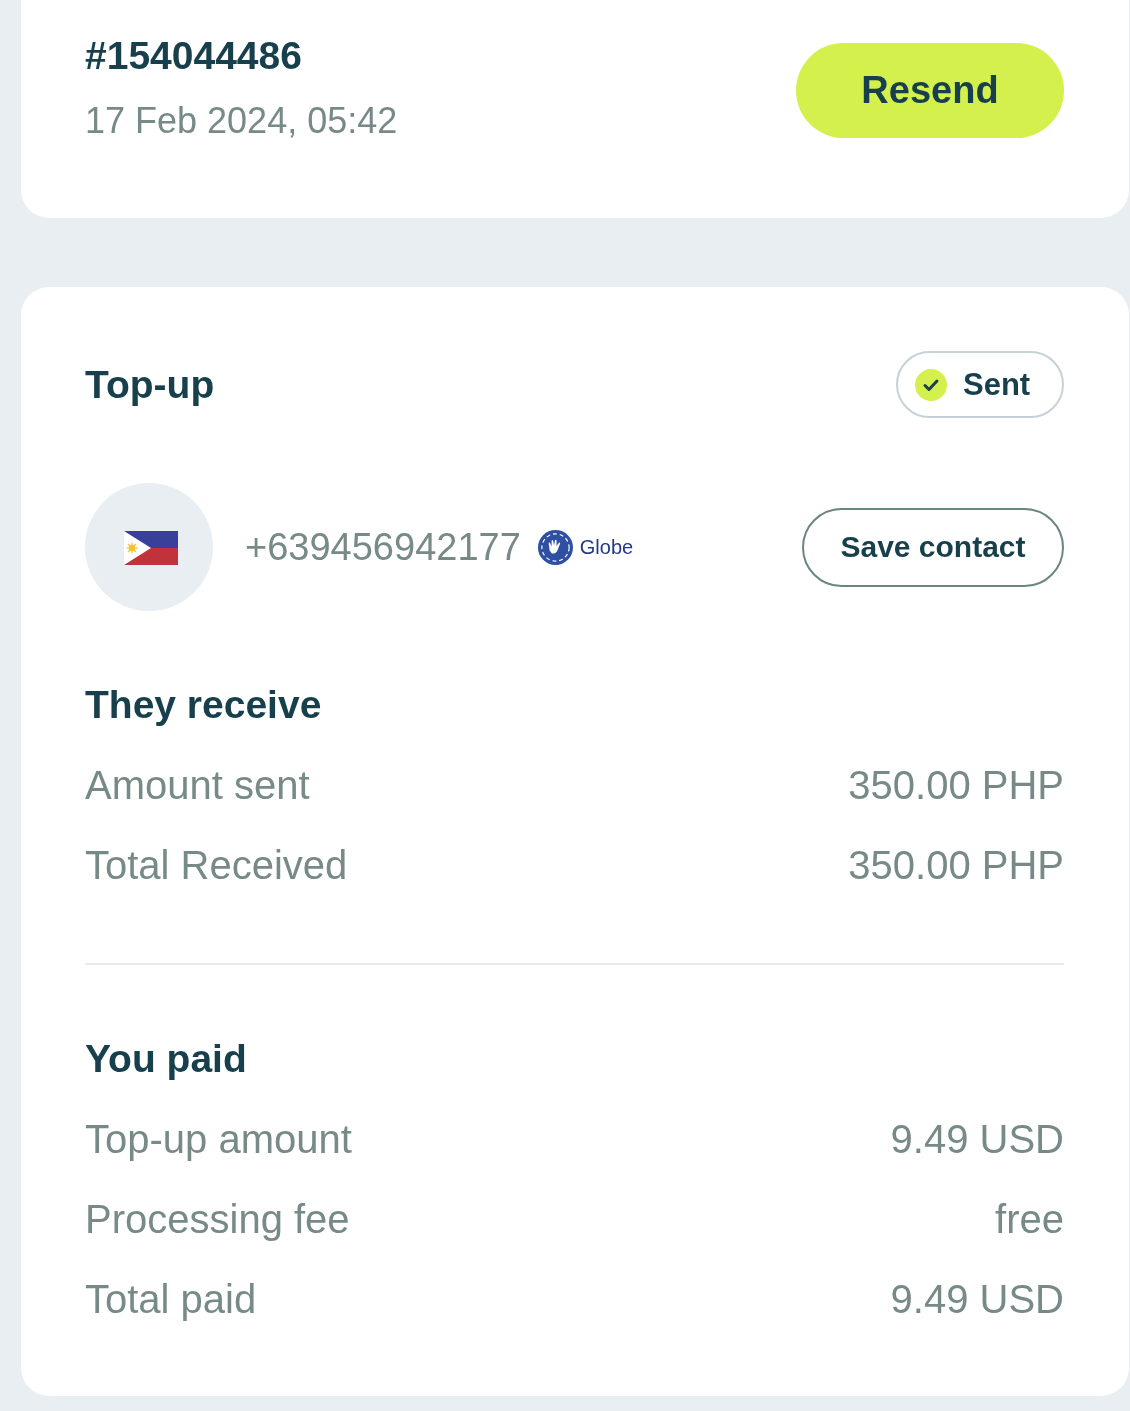  Describe the element at coordinates (931, 384) in the screenshot. I see `check-icon` at that location.